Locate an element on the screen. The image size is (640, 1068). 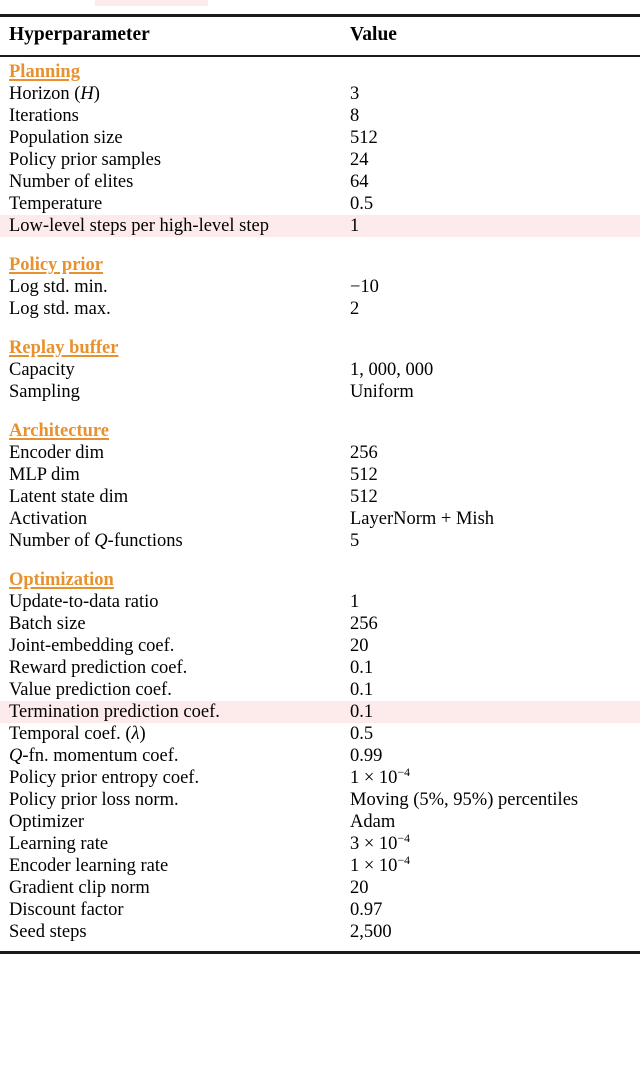
table-row: Sampling Uniform is located at coordinates (320, 392).